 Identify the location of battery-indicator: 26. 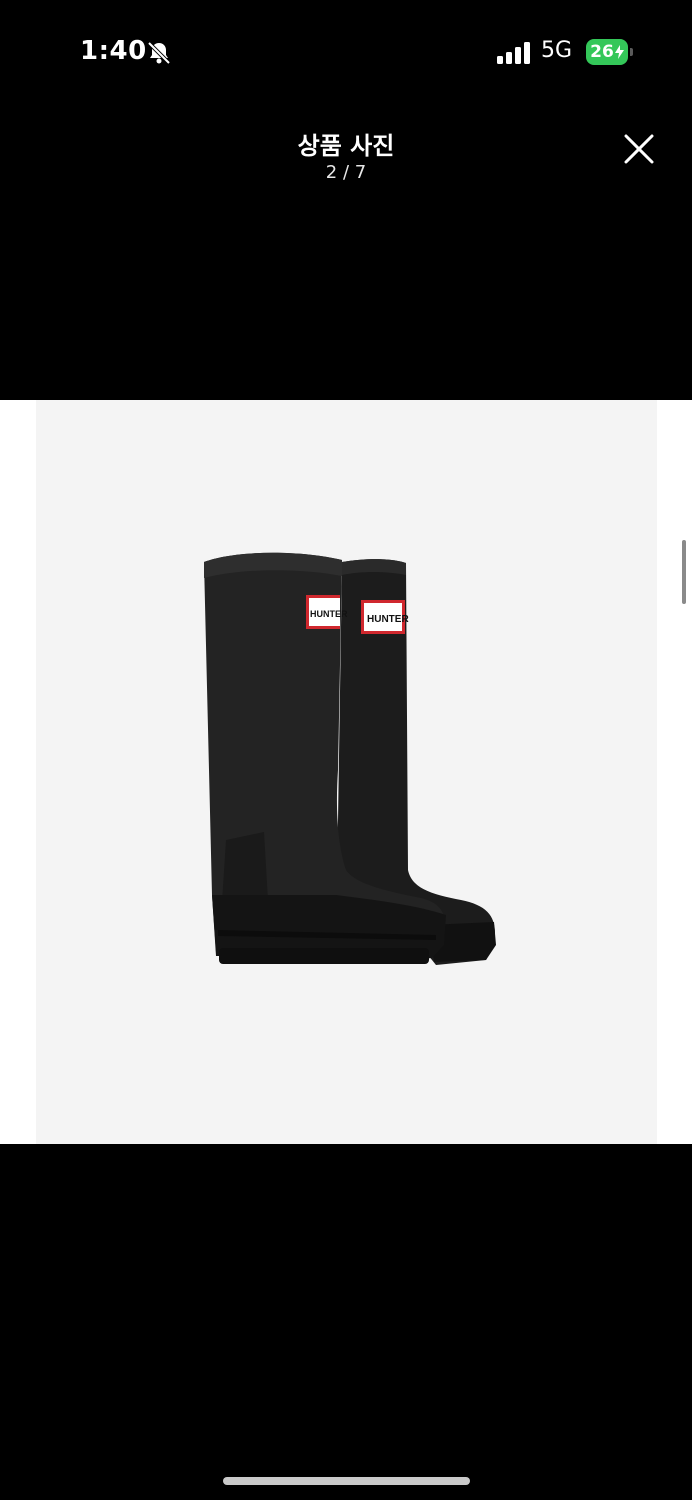
(610, 52).